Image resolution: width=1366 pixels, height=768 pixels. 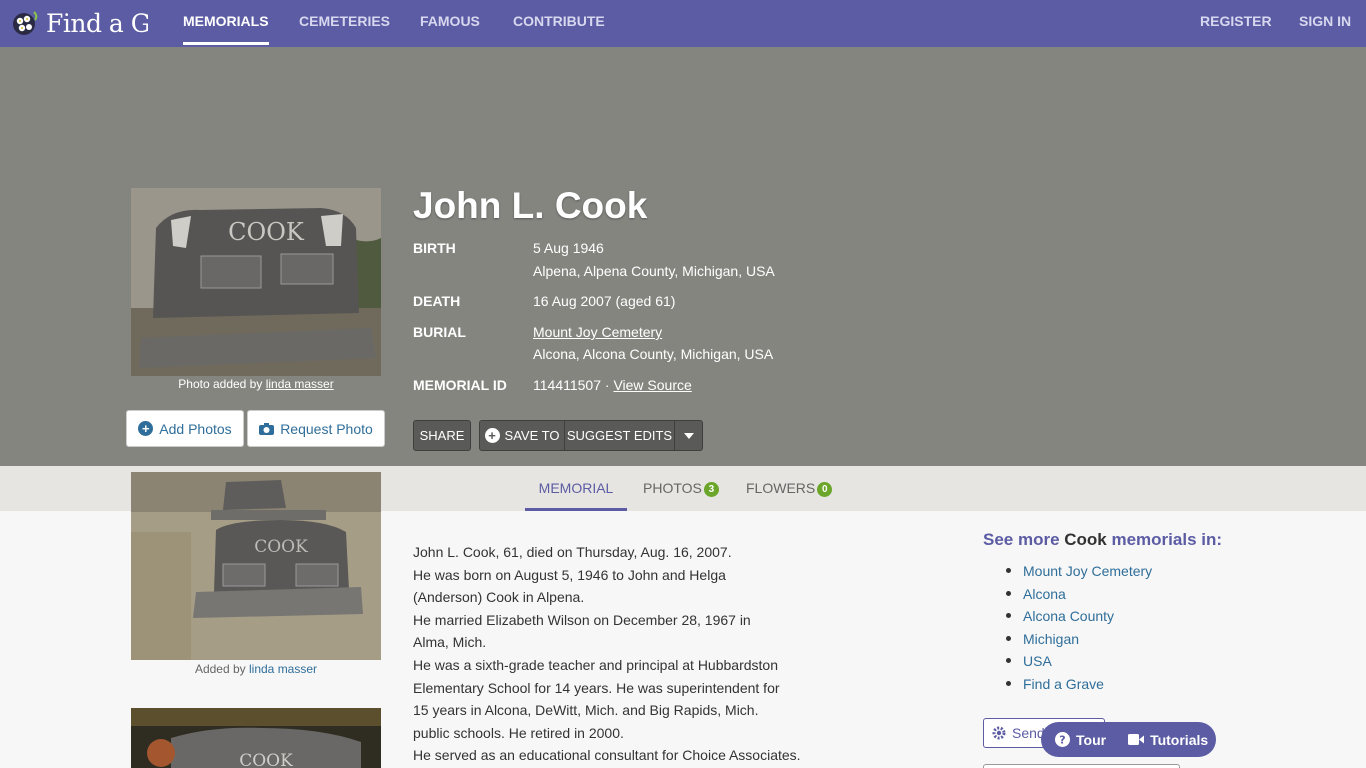 I want to click on tab-flowers: FLOWERS 0, so click(x=789, y=488).